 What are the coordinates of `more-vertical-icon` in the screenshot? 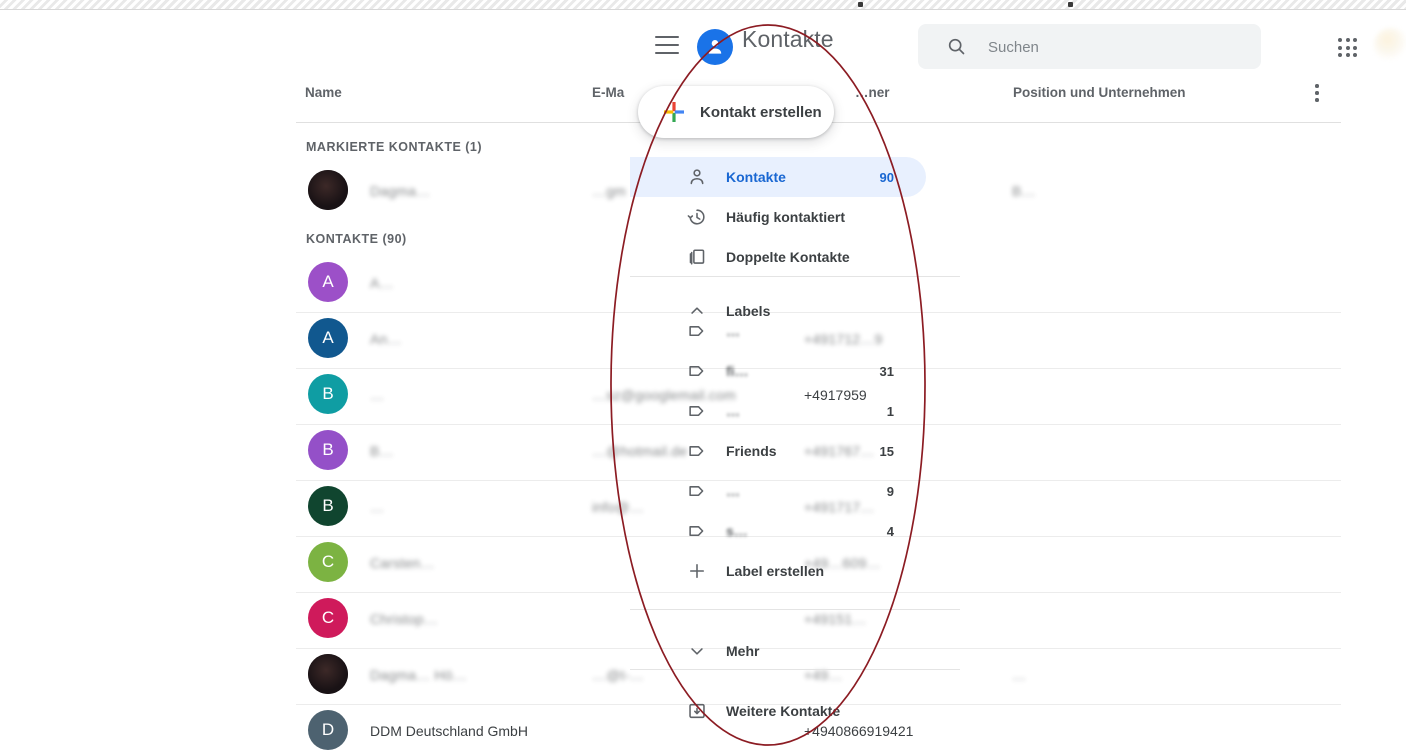 It's located at (1317, 93).